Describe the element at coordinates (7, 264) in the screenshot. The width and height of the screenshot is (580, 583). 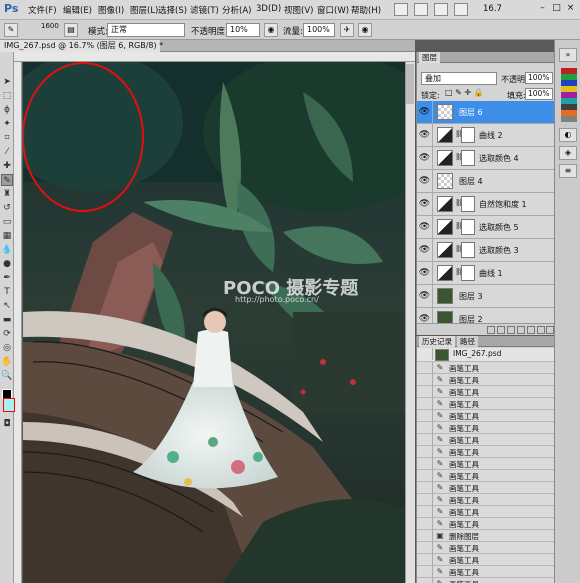
I see `dodge-tool-icon: ●` at that location.